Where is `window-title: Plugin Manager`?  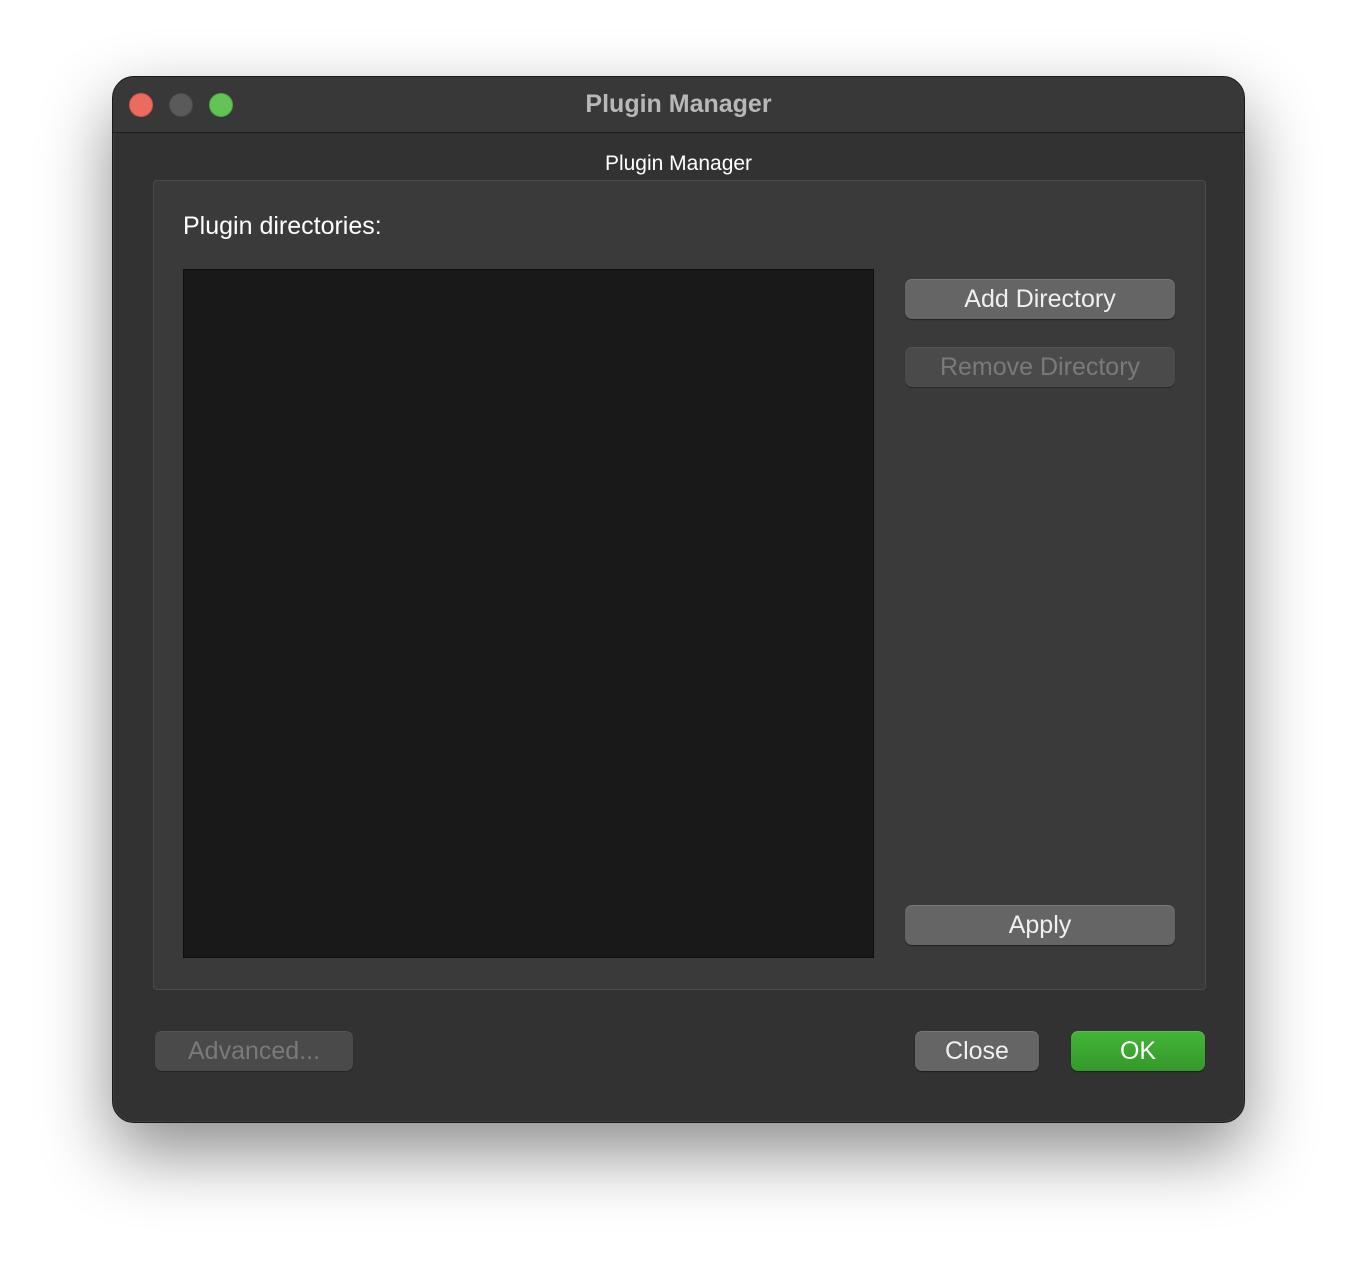 window-title: Plugin Manager is located at coordinates (678, 104).